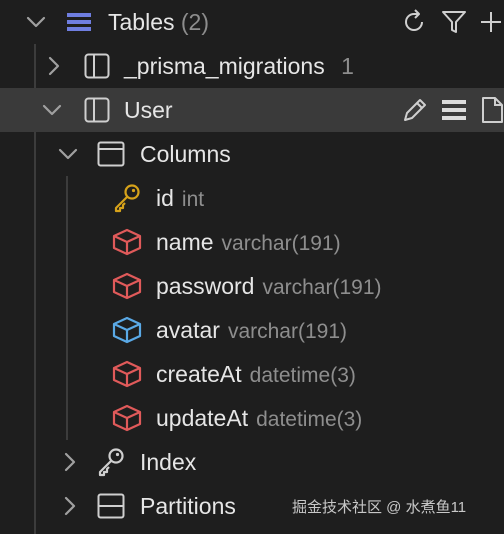  I want to click on row-count: 1, so click(347, 66).